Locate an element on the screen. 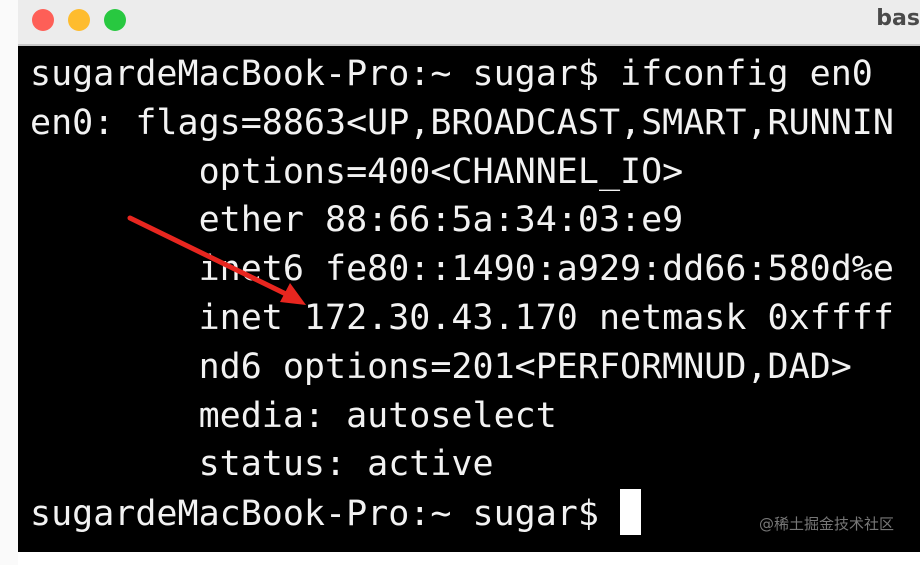 The width and height of the screenshot is (920, 565). red-arrow-icon is located at coordinates (216, 260).